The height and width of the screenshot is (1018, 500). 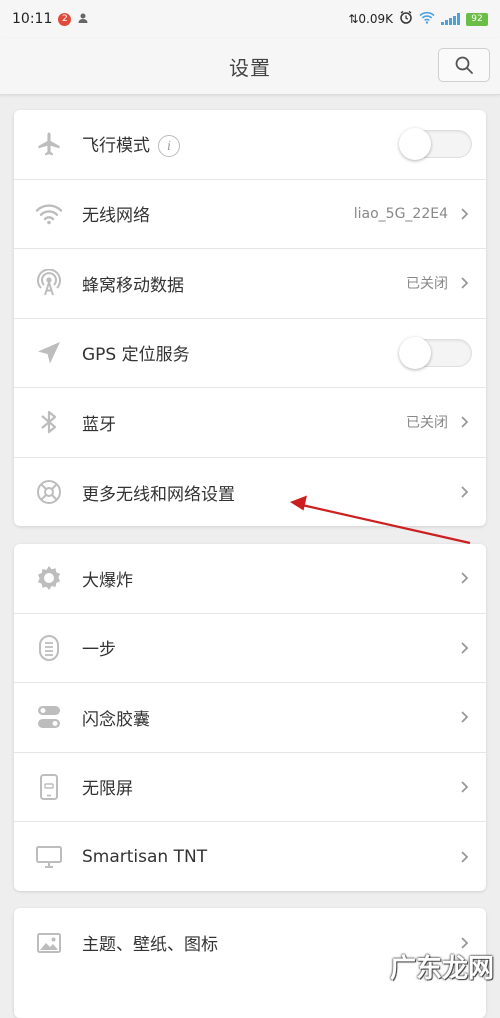 I want to click on watermark-text: 广东龙网, so click(x=441, y=969).